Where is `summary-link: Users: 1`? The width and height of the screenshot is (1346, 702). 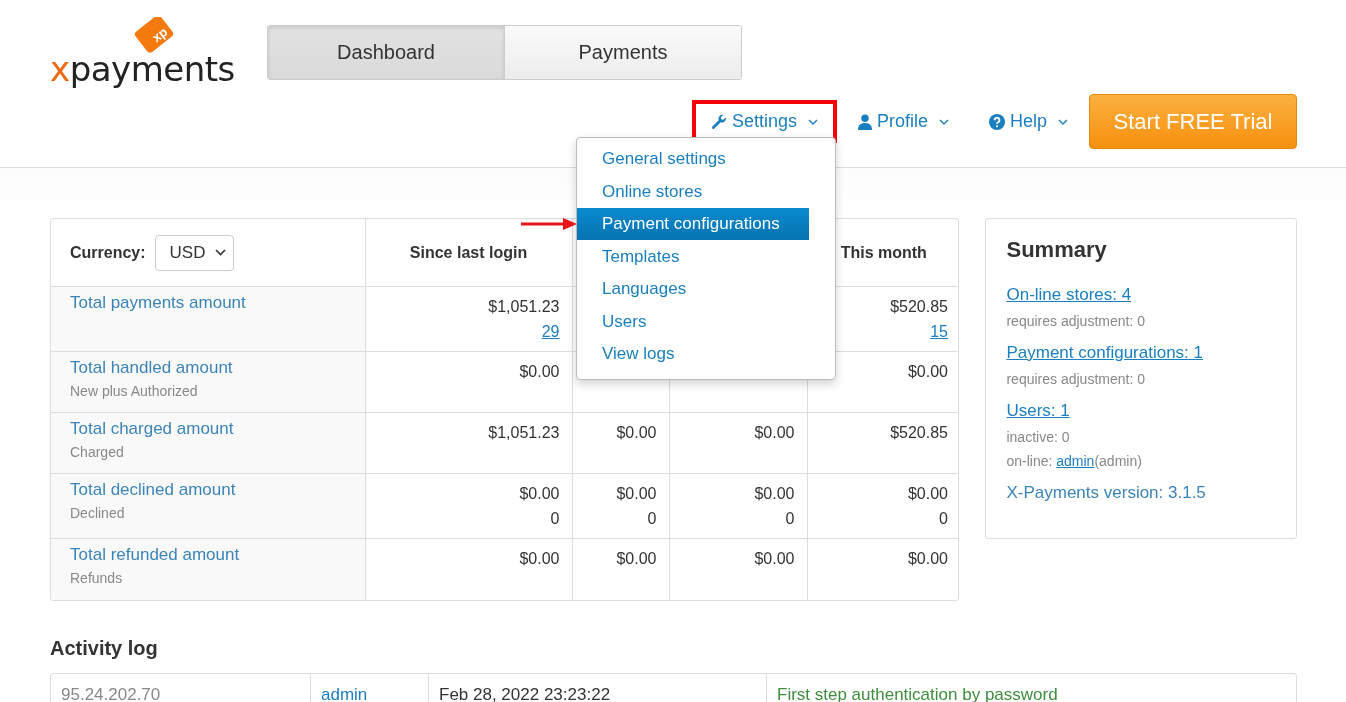 summary-link: Users: 1 is located at coordinates (1038, 410).